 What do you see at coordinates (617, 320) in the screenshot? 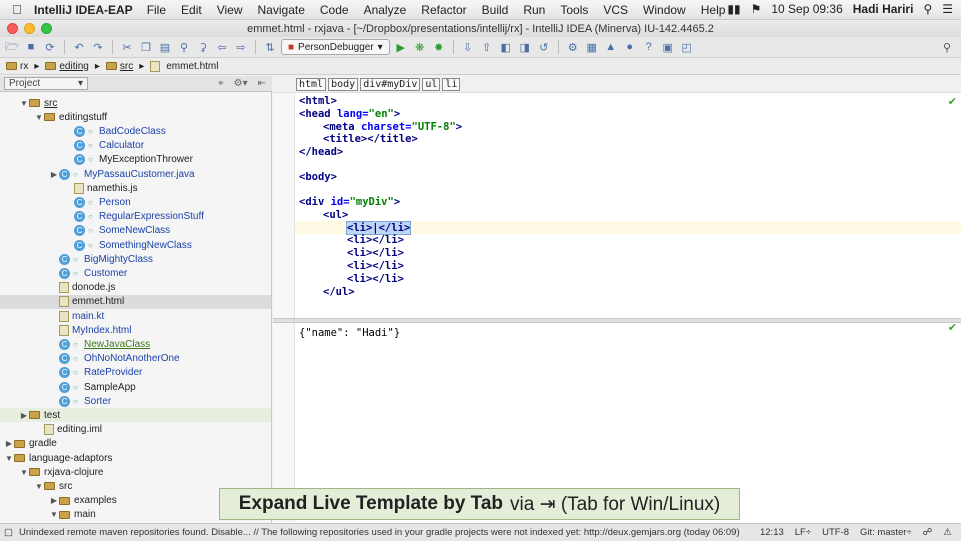
I see `editor-splitter` at bounding box center [617, 320].